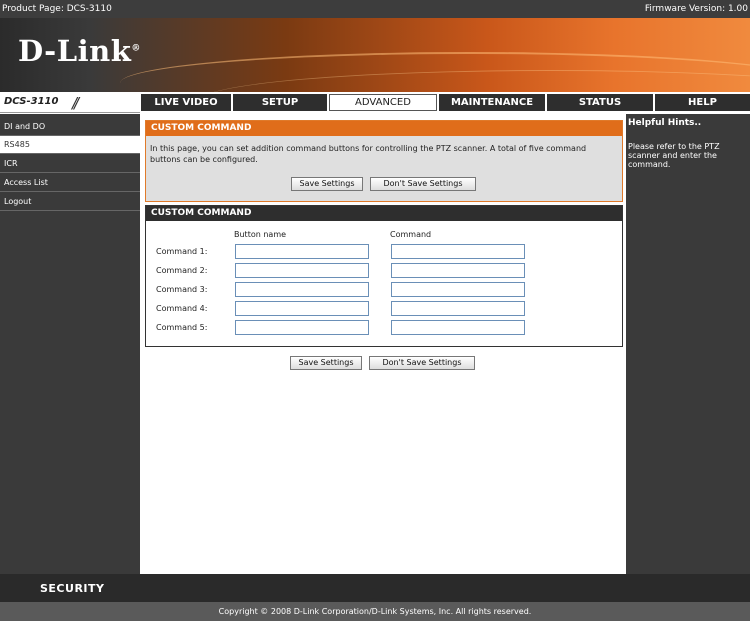  Describe the element at coordinates (75, 103) in the screenshot. I see `model-slashes: //` at that location.